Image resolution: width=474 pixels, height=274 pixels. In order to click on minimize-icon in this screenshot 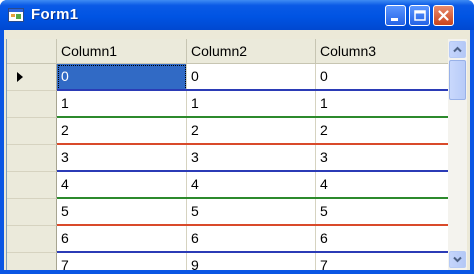, I will do `click(394, 19)`.